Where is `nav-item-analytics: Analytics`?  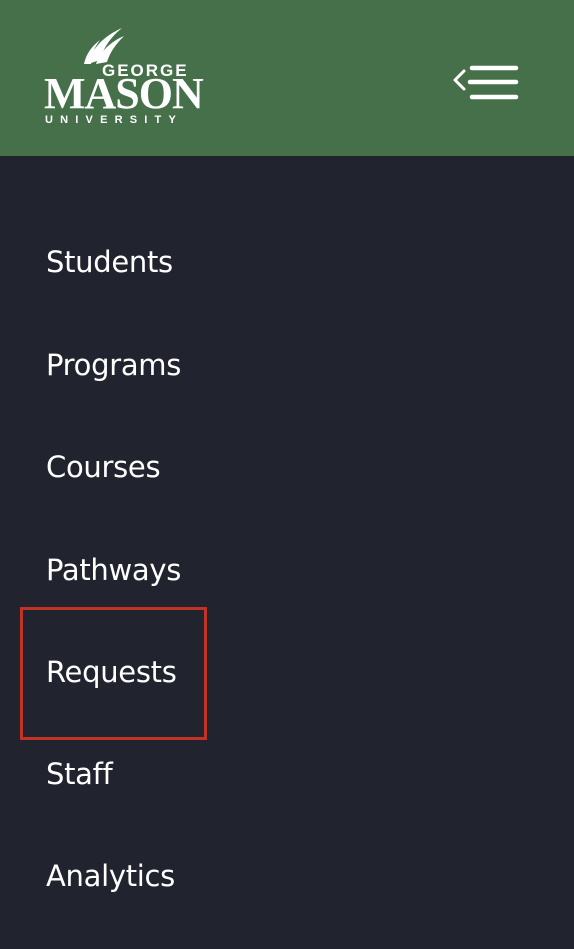
nav-item-analytics: Analytics is located at coordinates (110, 876).